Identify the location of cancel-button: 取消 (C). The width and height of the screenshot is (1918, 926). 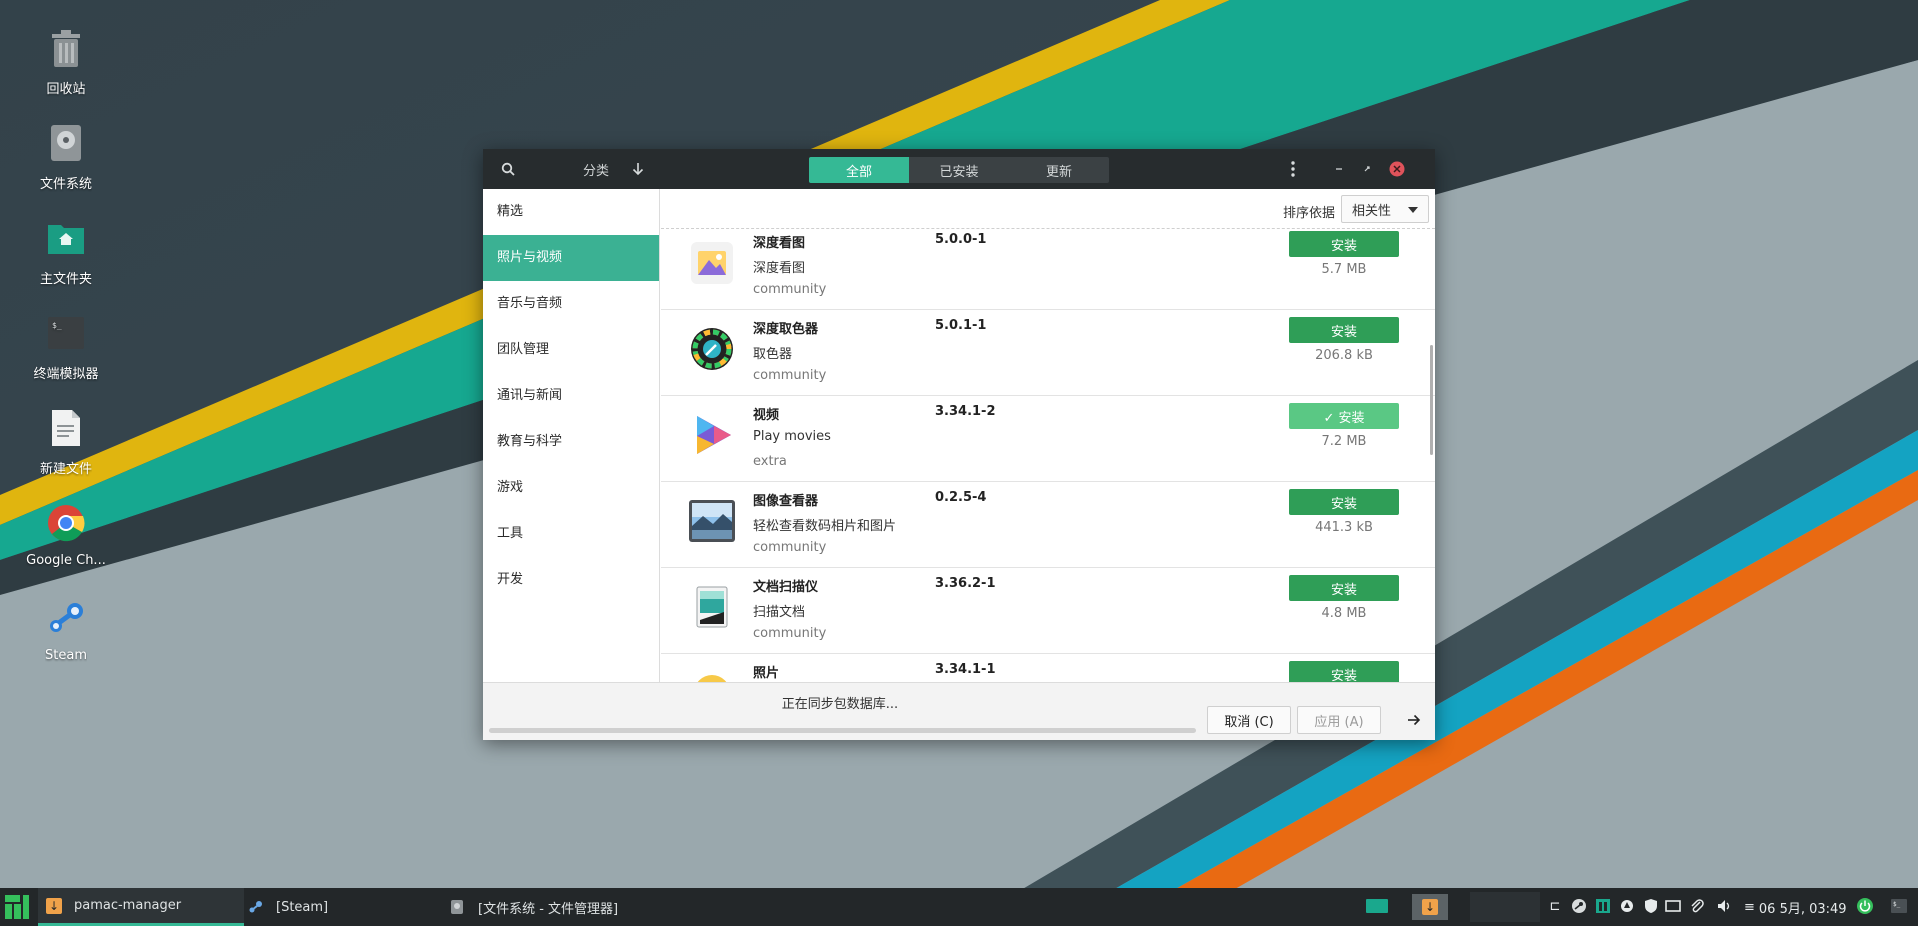
(1249, 720).